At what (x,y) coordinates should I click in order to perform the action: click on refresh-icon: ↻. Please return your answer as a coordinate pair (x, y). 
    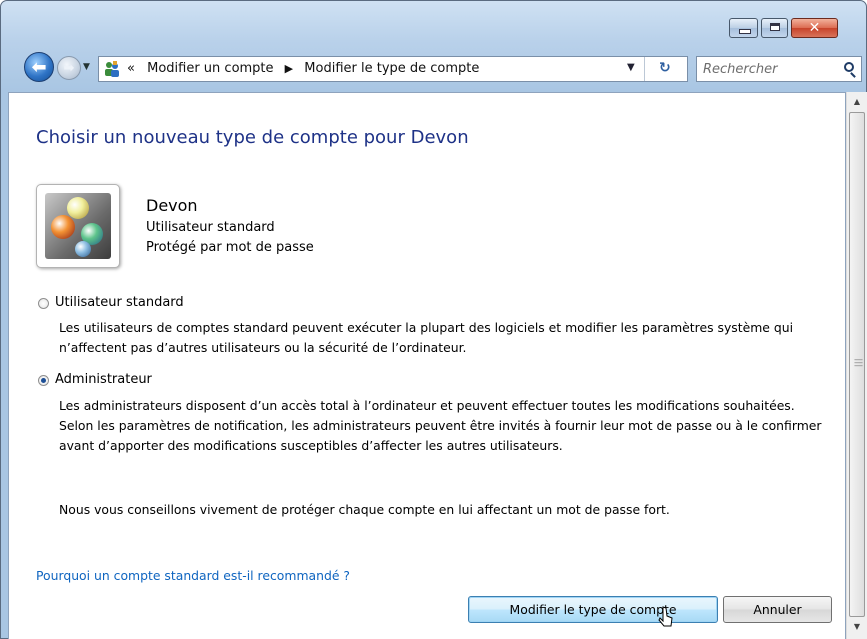
    Looking at the image, I should click on (665, 68).